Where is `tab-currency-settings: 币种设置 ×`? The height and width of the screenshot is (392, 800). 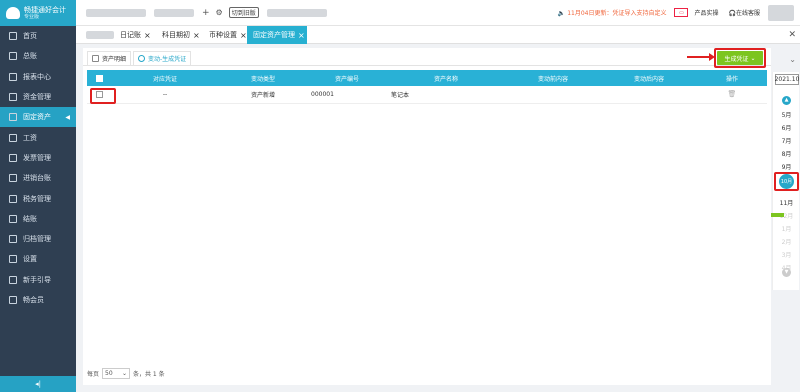 tab-currency-settings: 币种设置 × is located at coordinates (228, 35).